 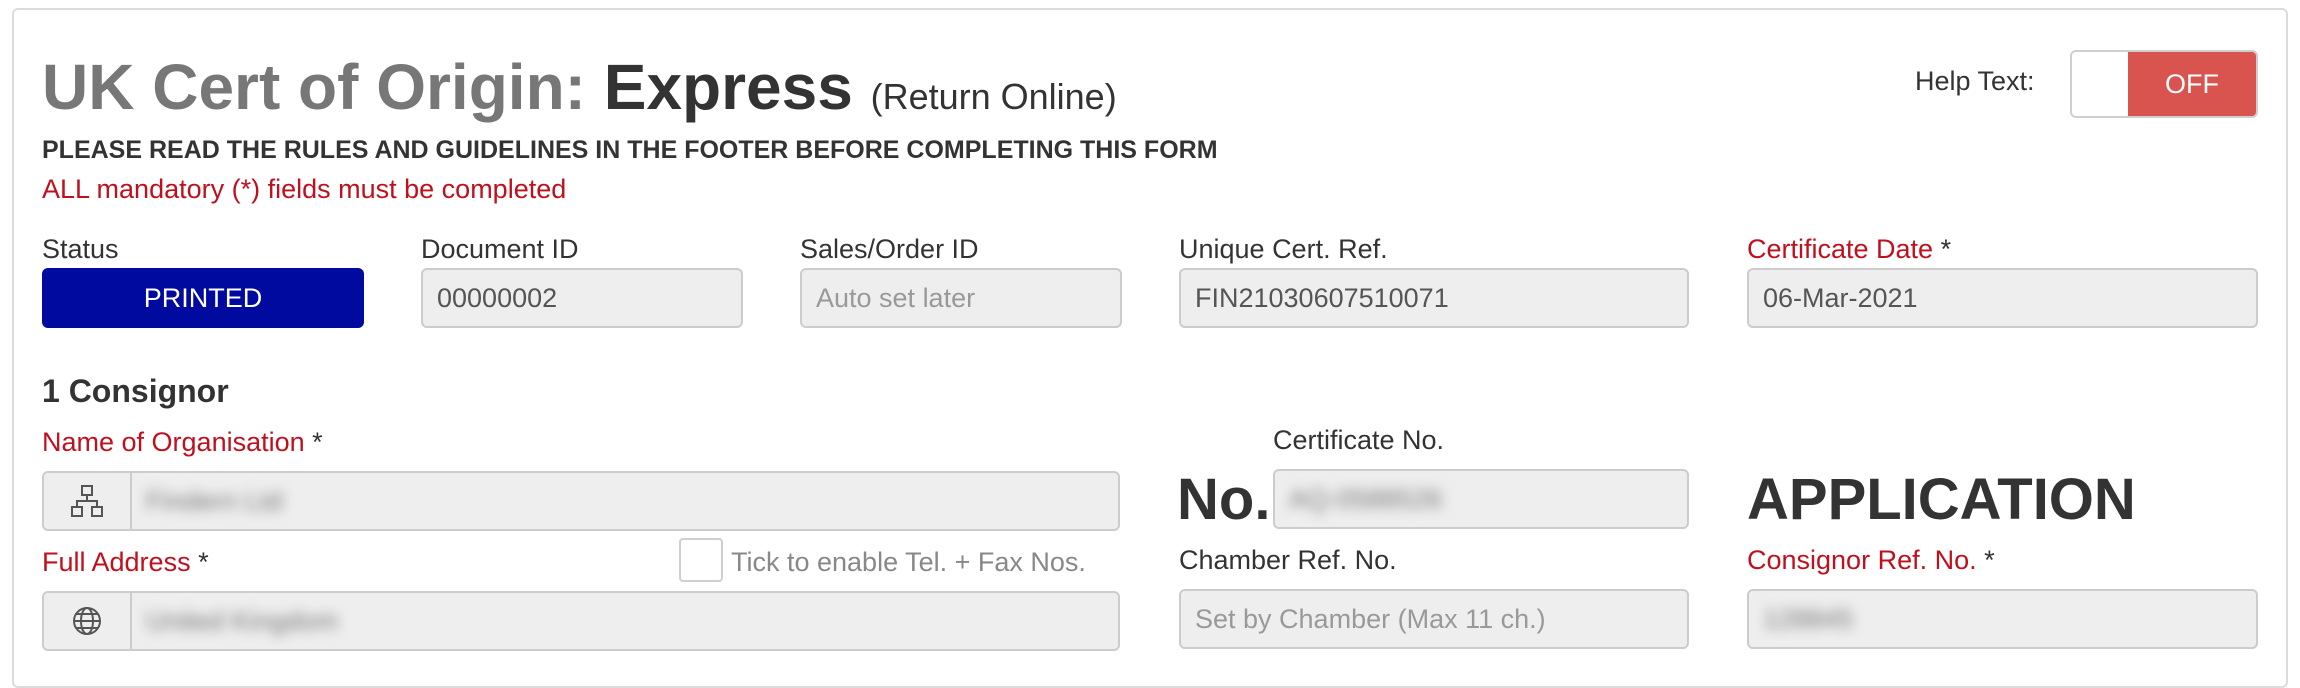 What do you see at coordinates (1224, 499) in the screenshot?
I see `no-heading: No.` at bounding box center [1224, 499].